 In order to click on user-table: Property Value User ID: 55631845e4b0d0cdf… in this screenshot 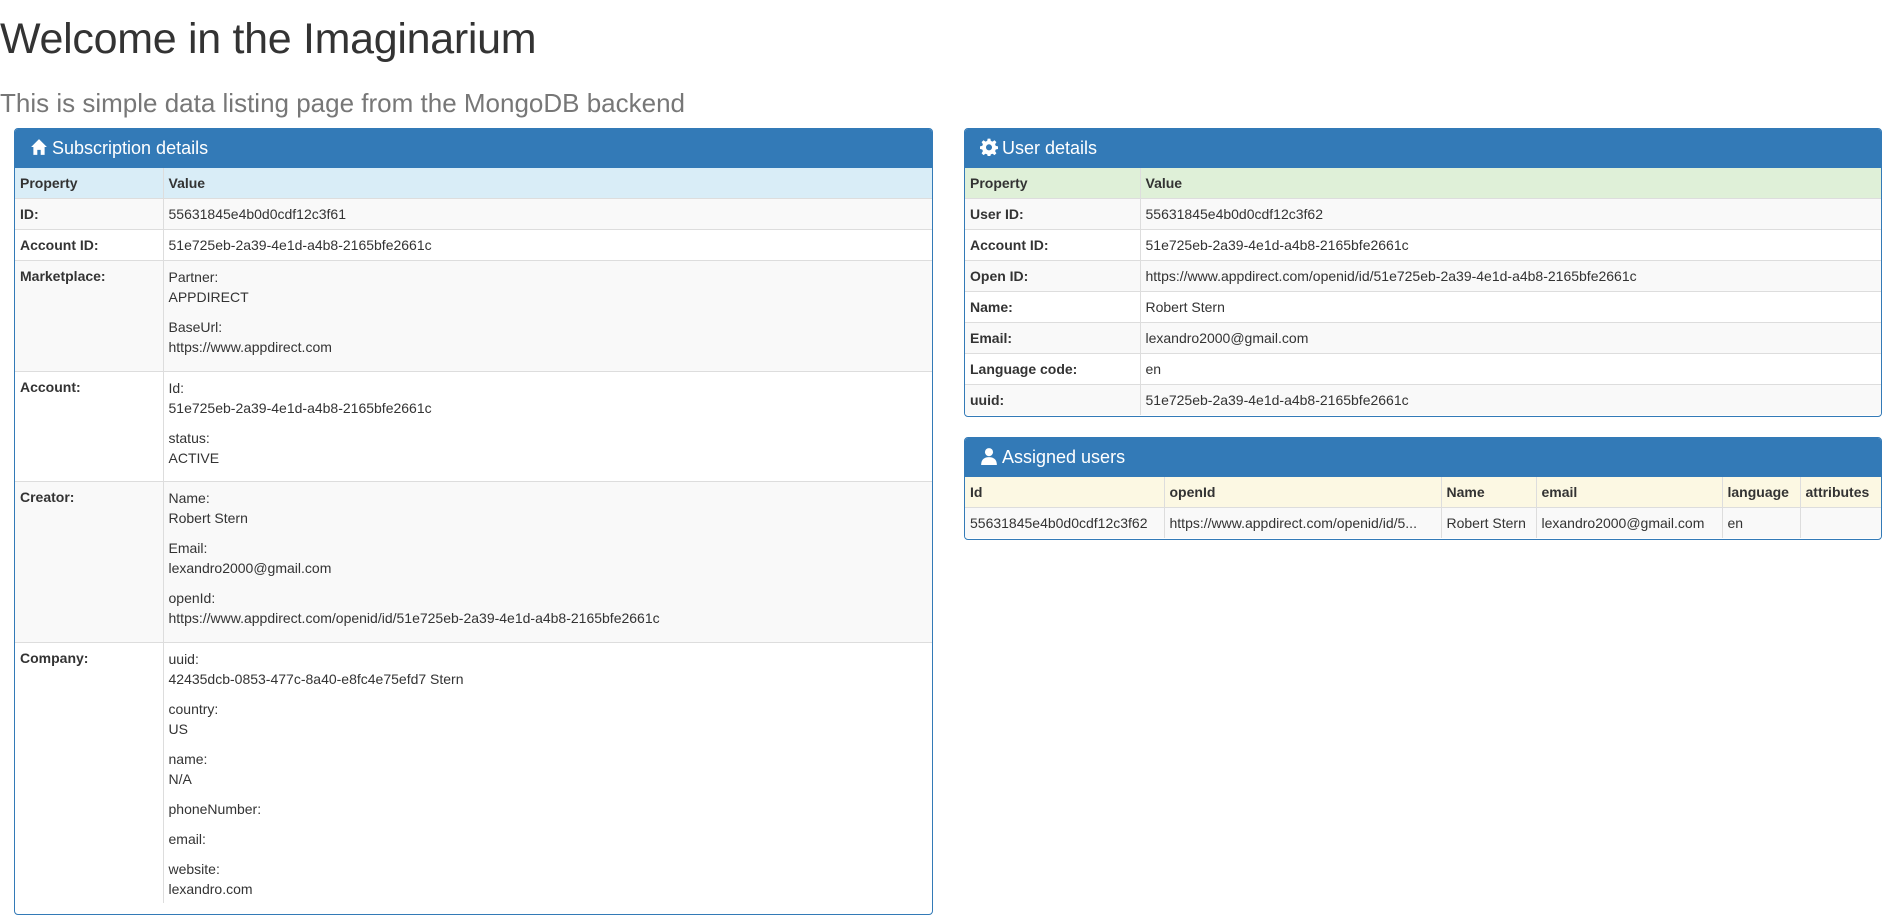, I will do `click(1423, 291)`.